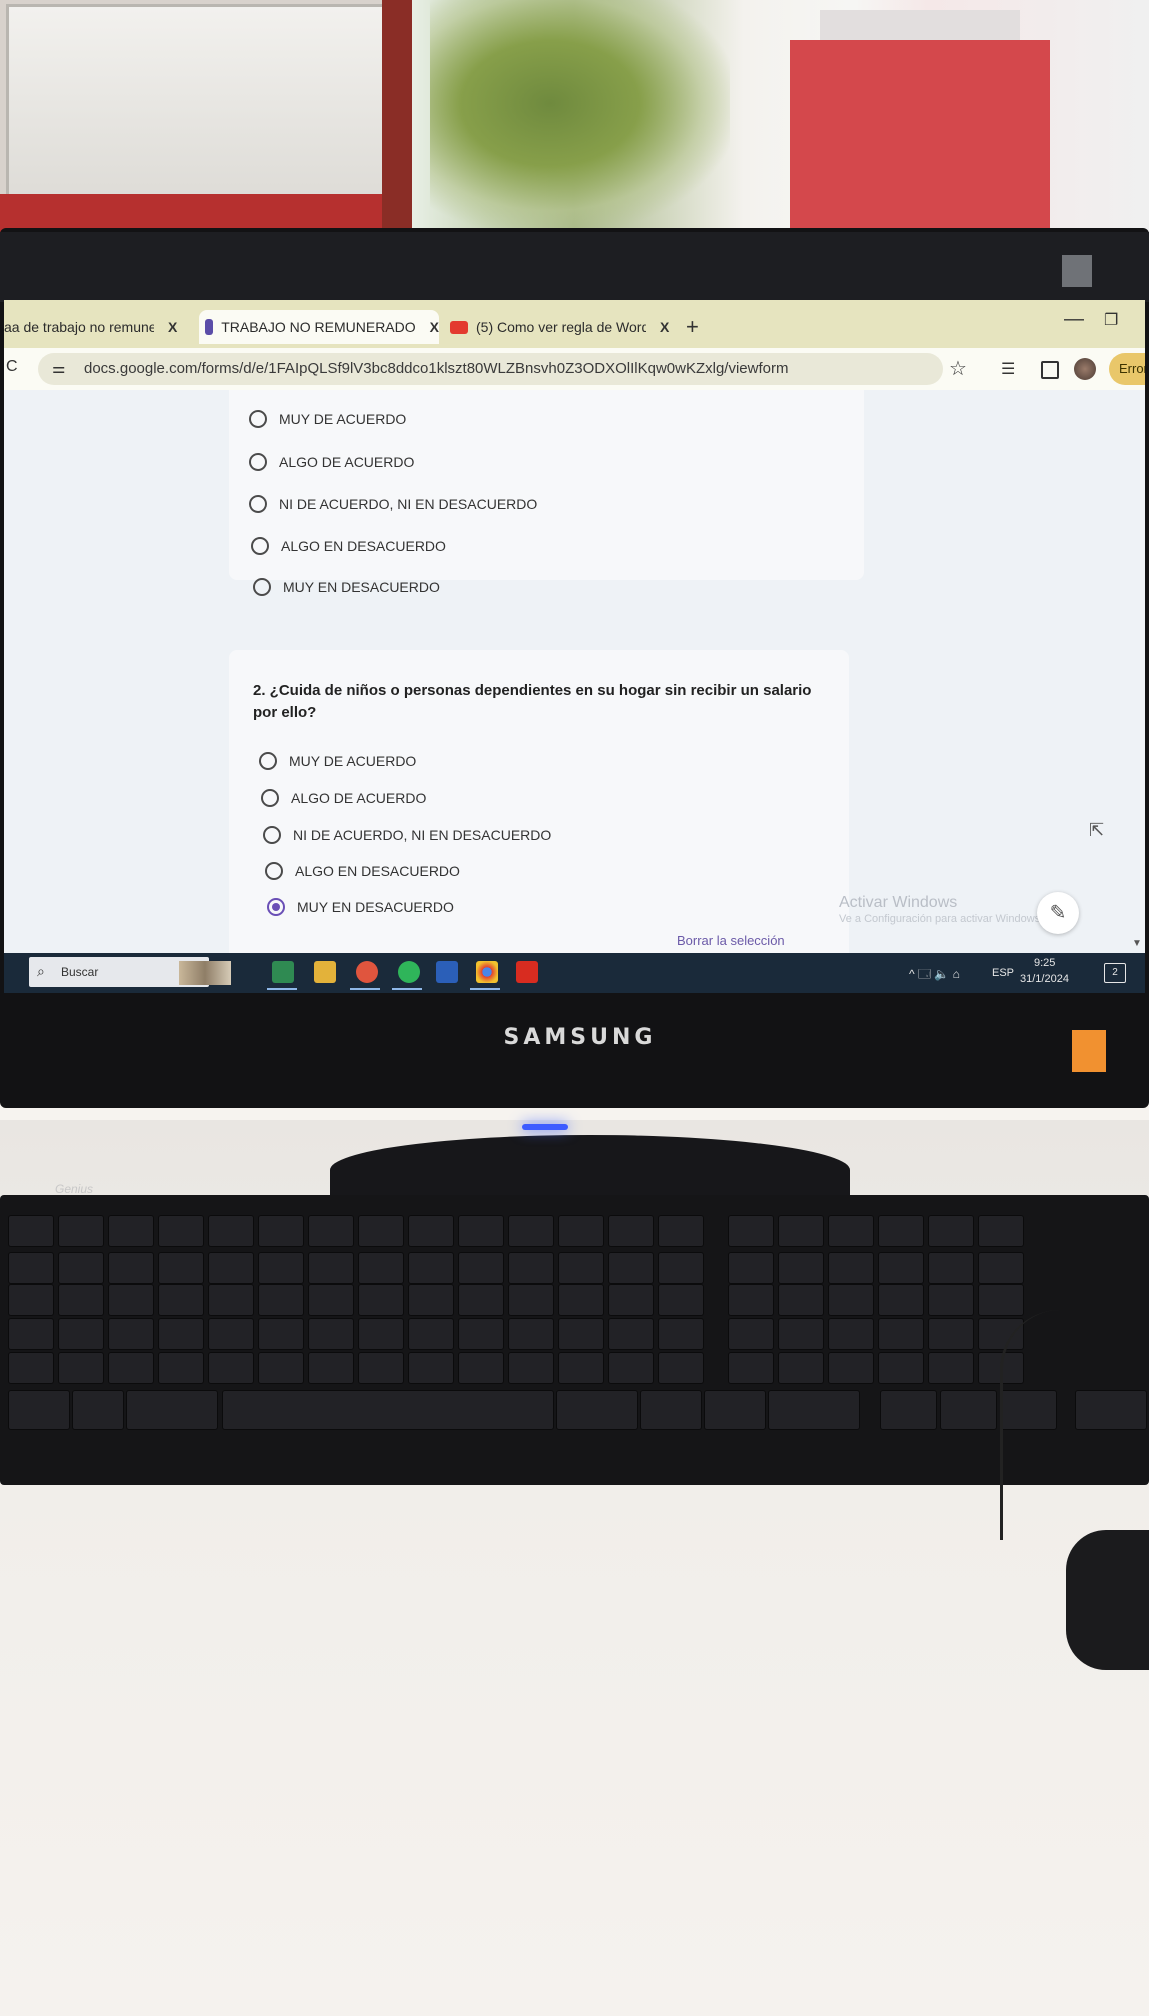 This screenshot has width=1149, height=2016. What do you see at coordinates (958, 368) in the screenshot?
I see `bookmark-star-icon: ☆` at bounding box center [958, 368].